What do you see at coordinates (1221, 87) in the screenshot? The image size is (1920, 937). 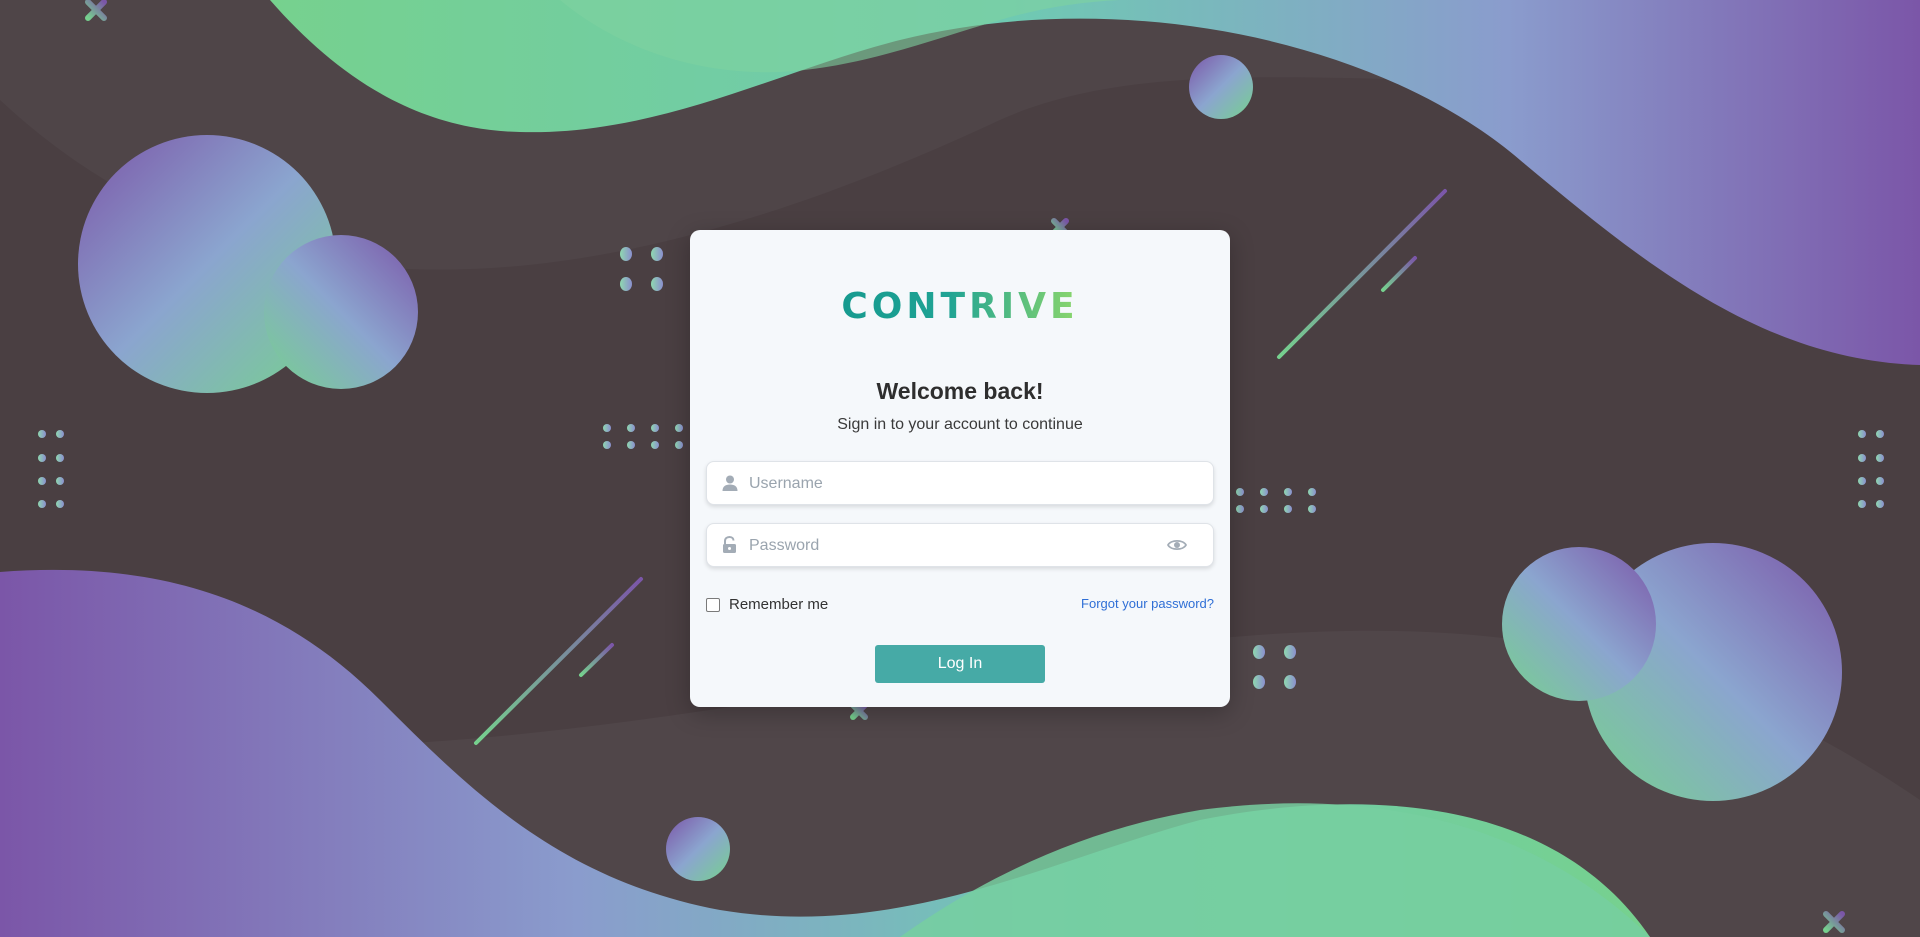 I see `circle-small-top` at bounding box center [1221, 87].